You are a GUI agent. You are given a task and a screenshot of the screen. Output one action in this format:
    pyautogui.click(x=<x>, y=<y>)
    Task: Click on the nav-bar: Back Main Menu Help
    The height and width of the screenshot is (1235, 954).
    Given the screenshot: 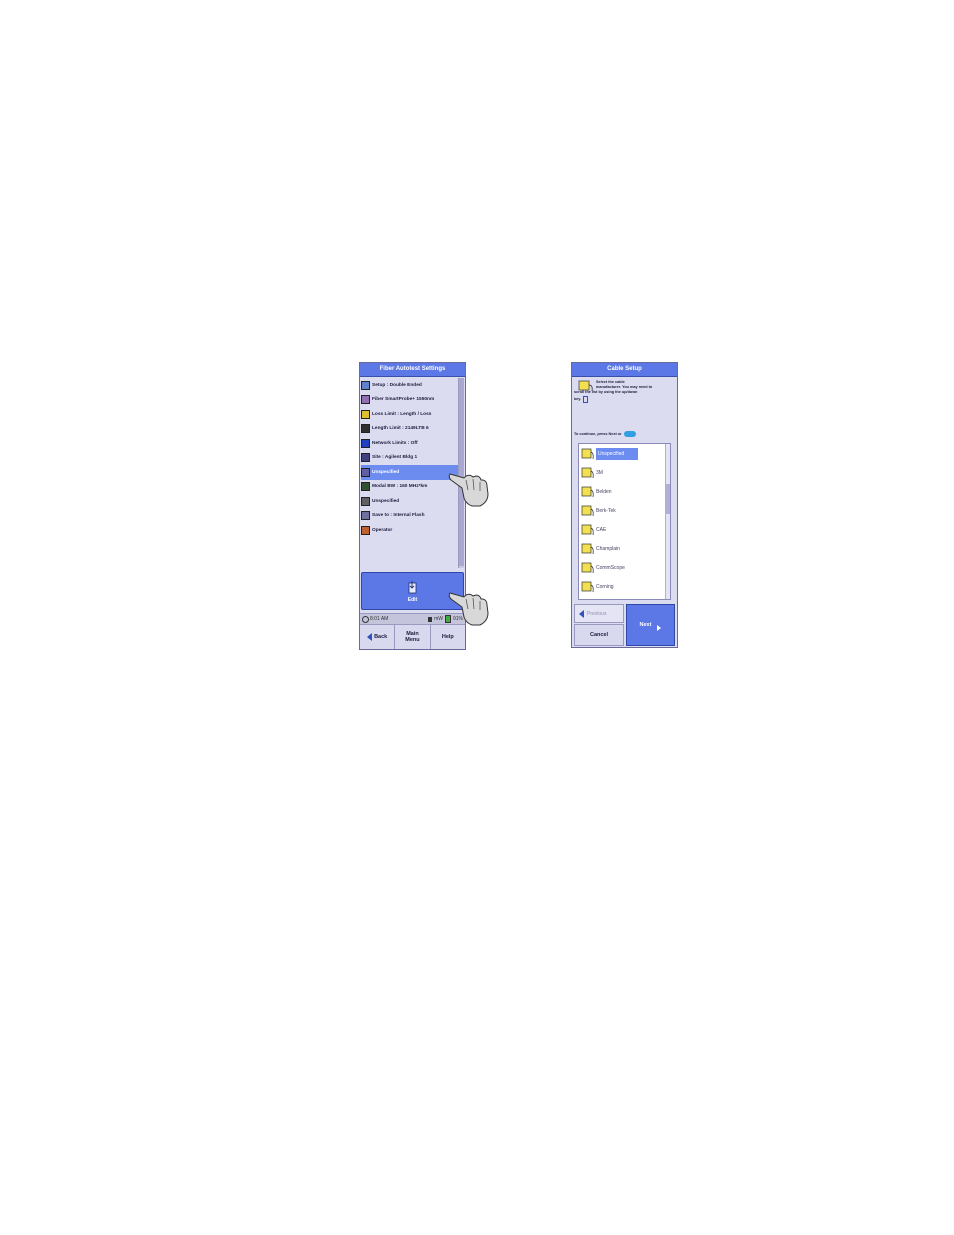 What is the action you would take?
    pyautogui.click(x=412, y=637)
    